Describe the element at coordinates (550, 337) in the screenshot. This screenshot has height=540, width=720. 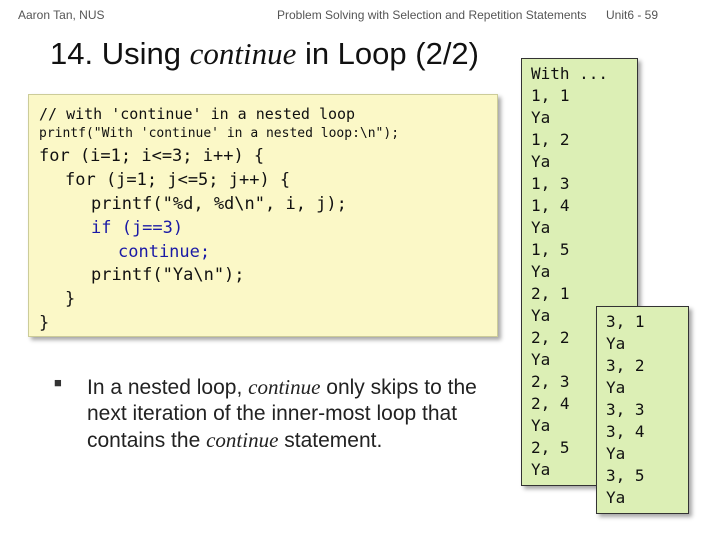
I see `output-line: 2, 2` at that location.